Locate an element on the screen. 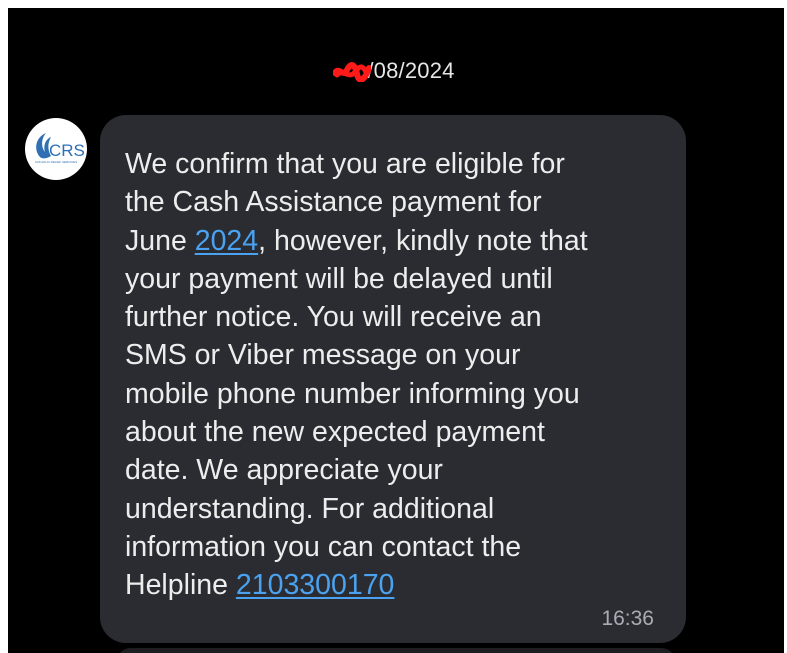 This screenshot has height=653, width=787. crs-logo: CRS CATHOLIC RELIEF SERVICES is located at coordinates (60, 148).